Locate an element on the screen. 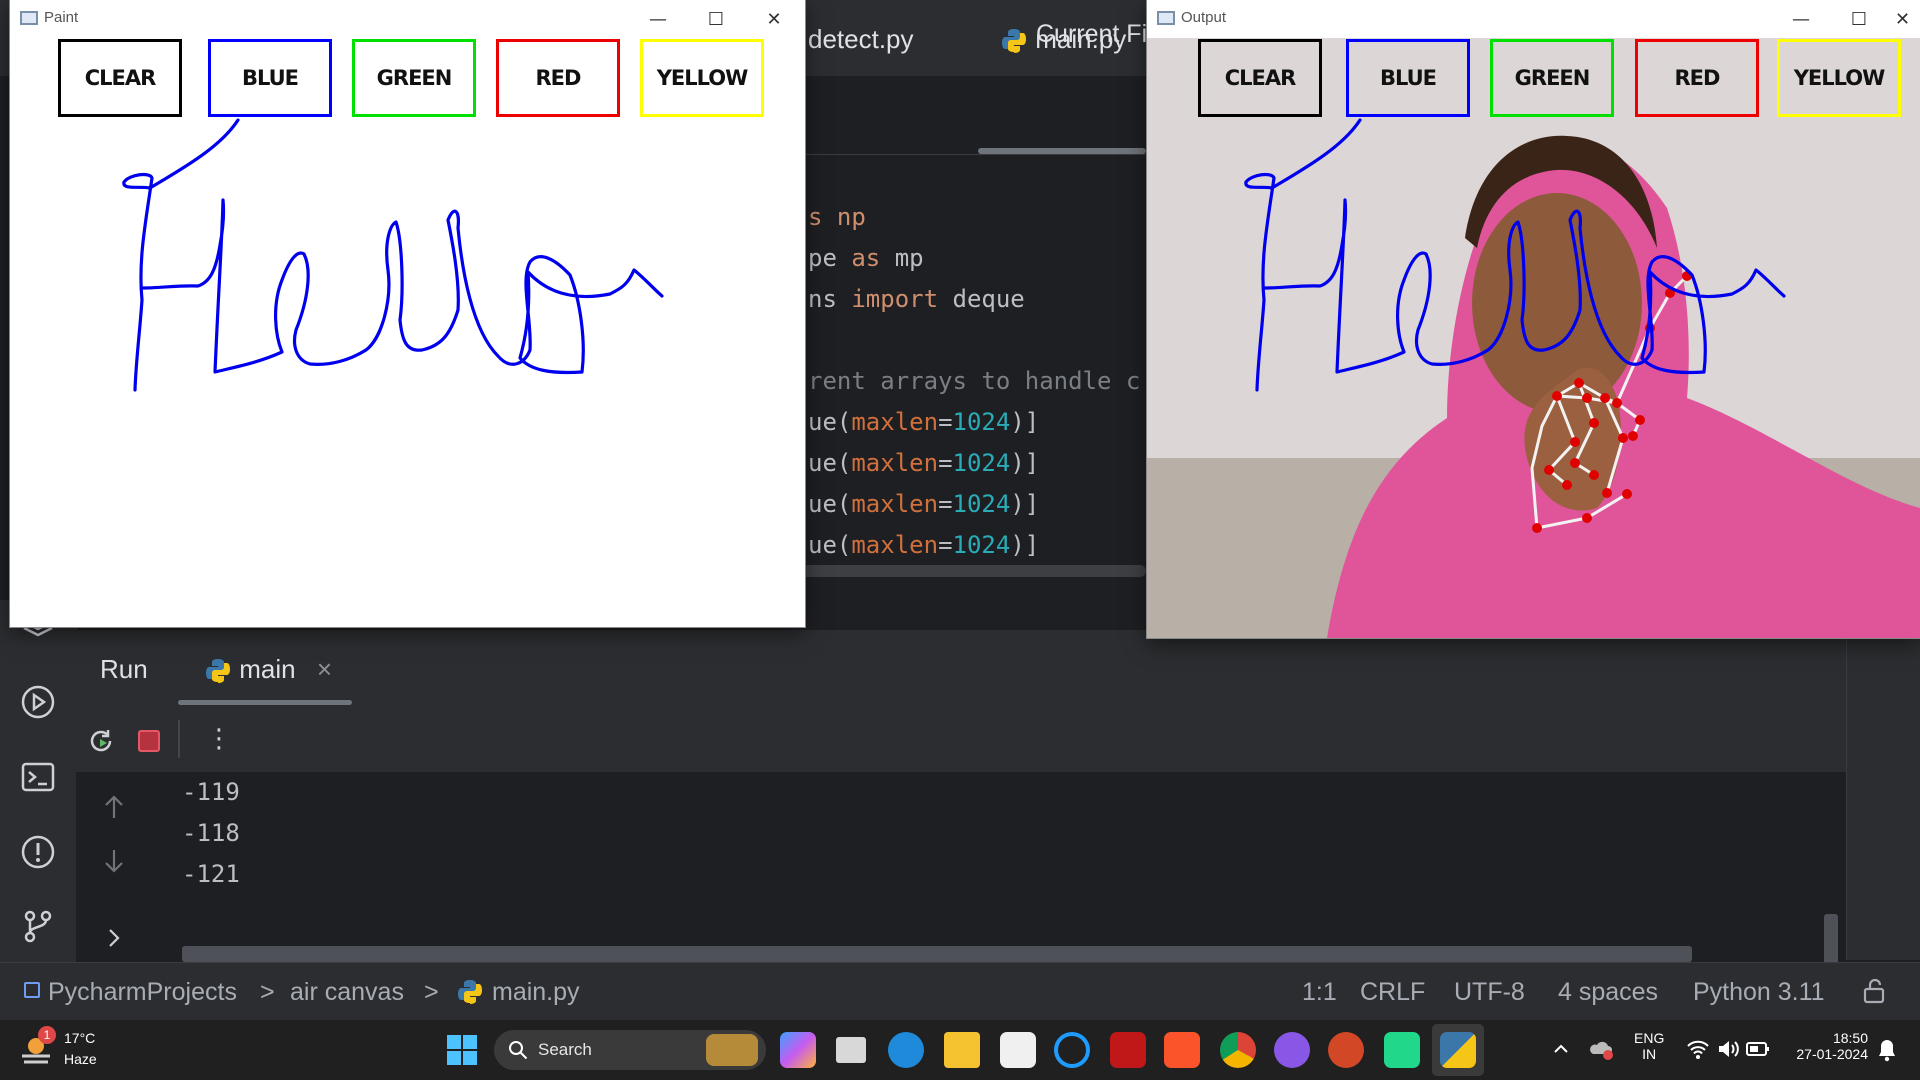 This screenshot has height=1080, width=1920. terminal-icon is located at coordinates (38, 777).